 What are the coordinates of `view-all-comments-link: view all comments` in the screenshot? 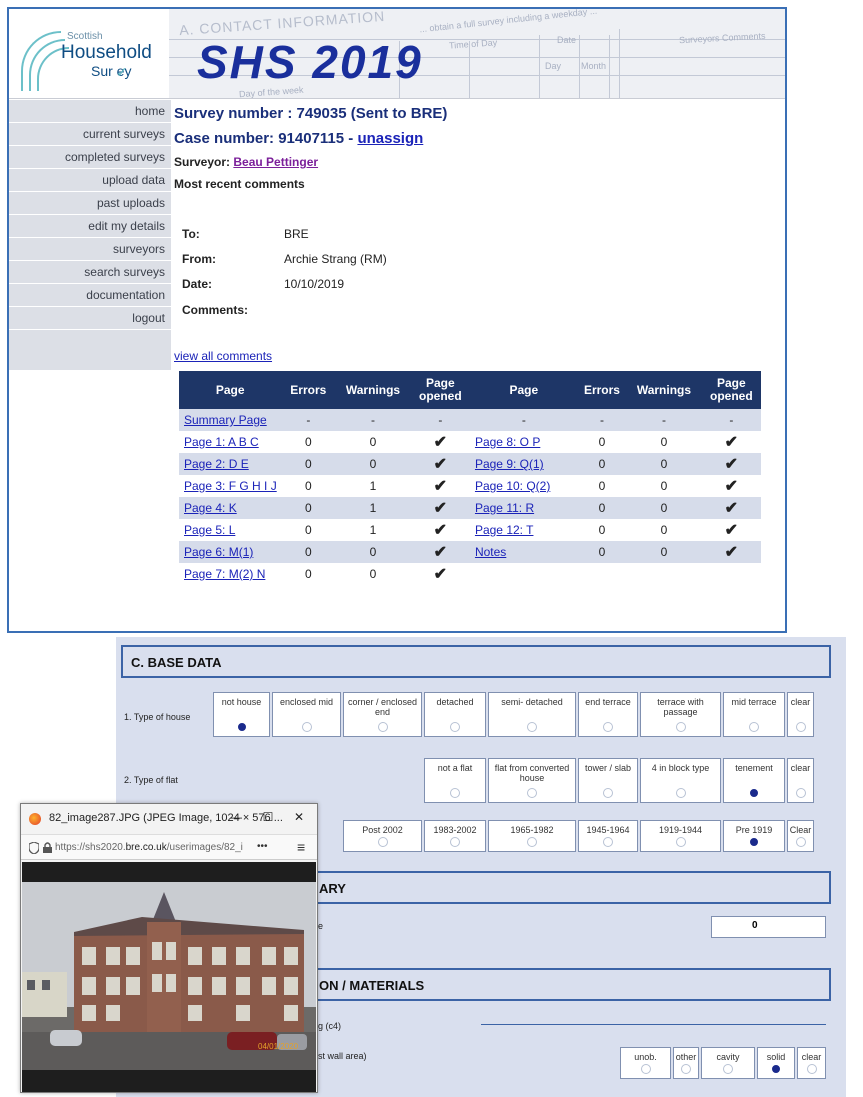 It's located at (223, 356).